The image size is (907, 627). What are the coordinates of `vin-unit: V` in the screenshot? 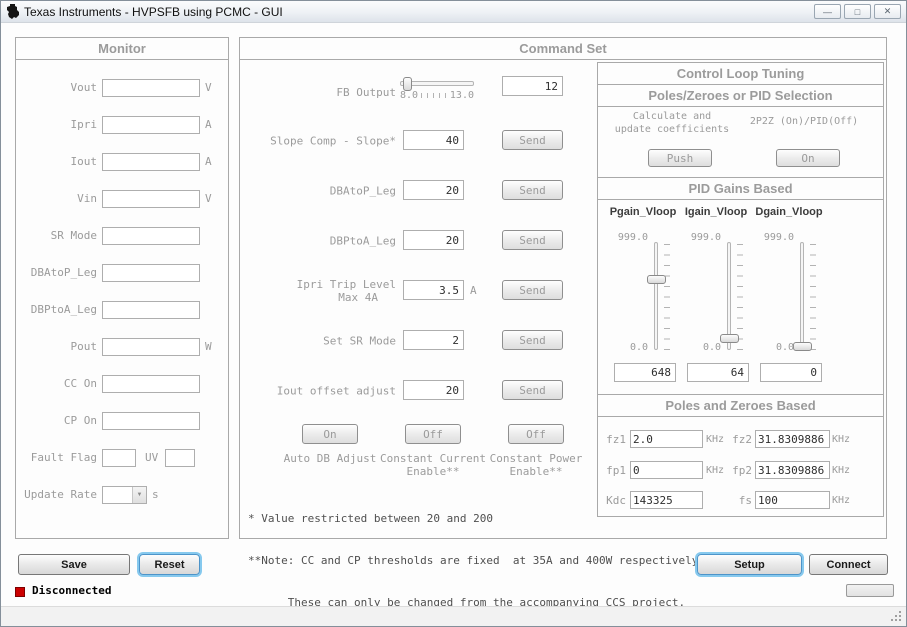 It's located at (208, 198).